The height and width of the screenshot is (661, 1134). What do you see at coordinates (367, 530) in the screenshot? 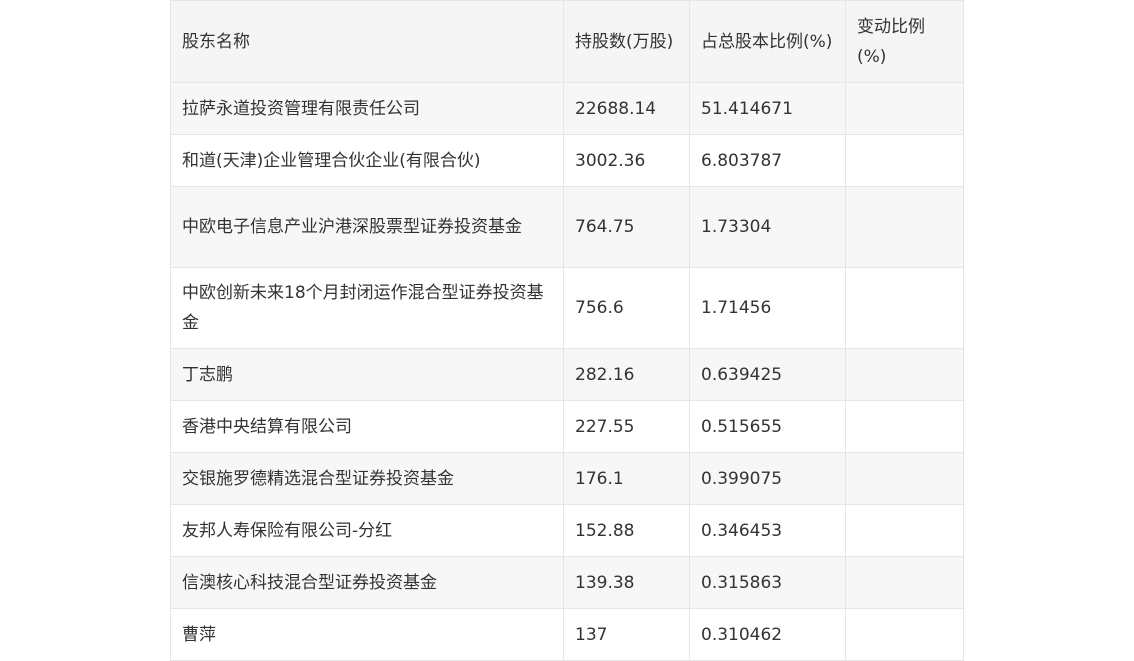
I see `cell-shareholder-name: 友邦人寿保险有限公司-分红` at bounding box center [367, 530].